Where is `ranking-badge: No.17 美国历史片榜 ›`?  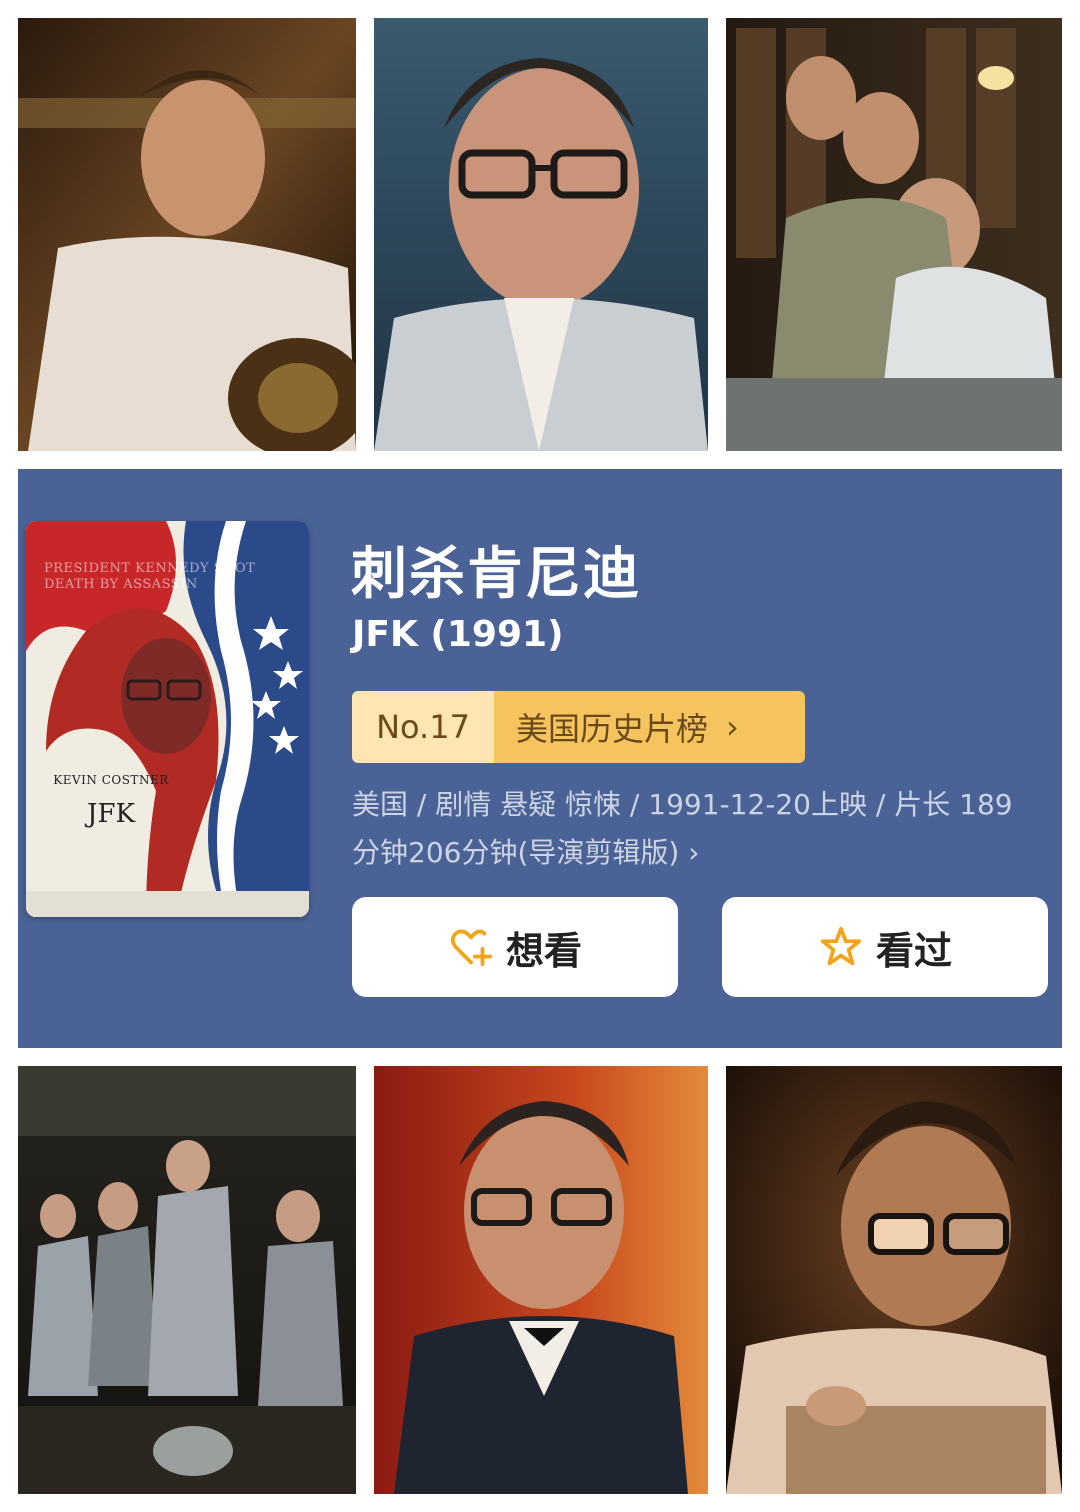 ranking-badge: No.17 美国历史片榜 › is located at coordinates (578, 727).